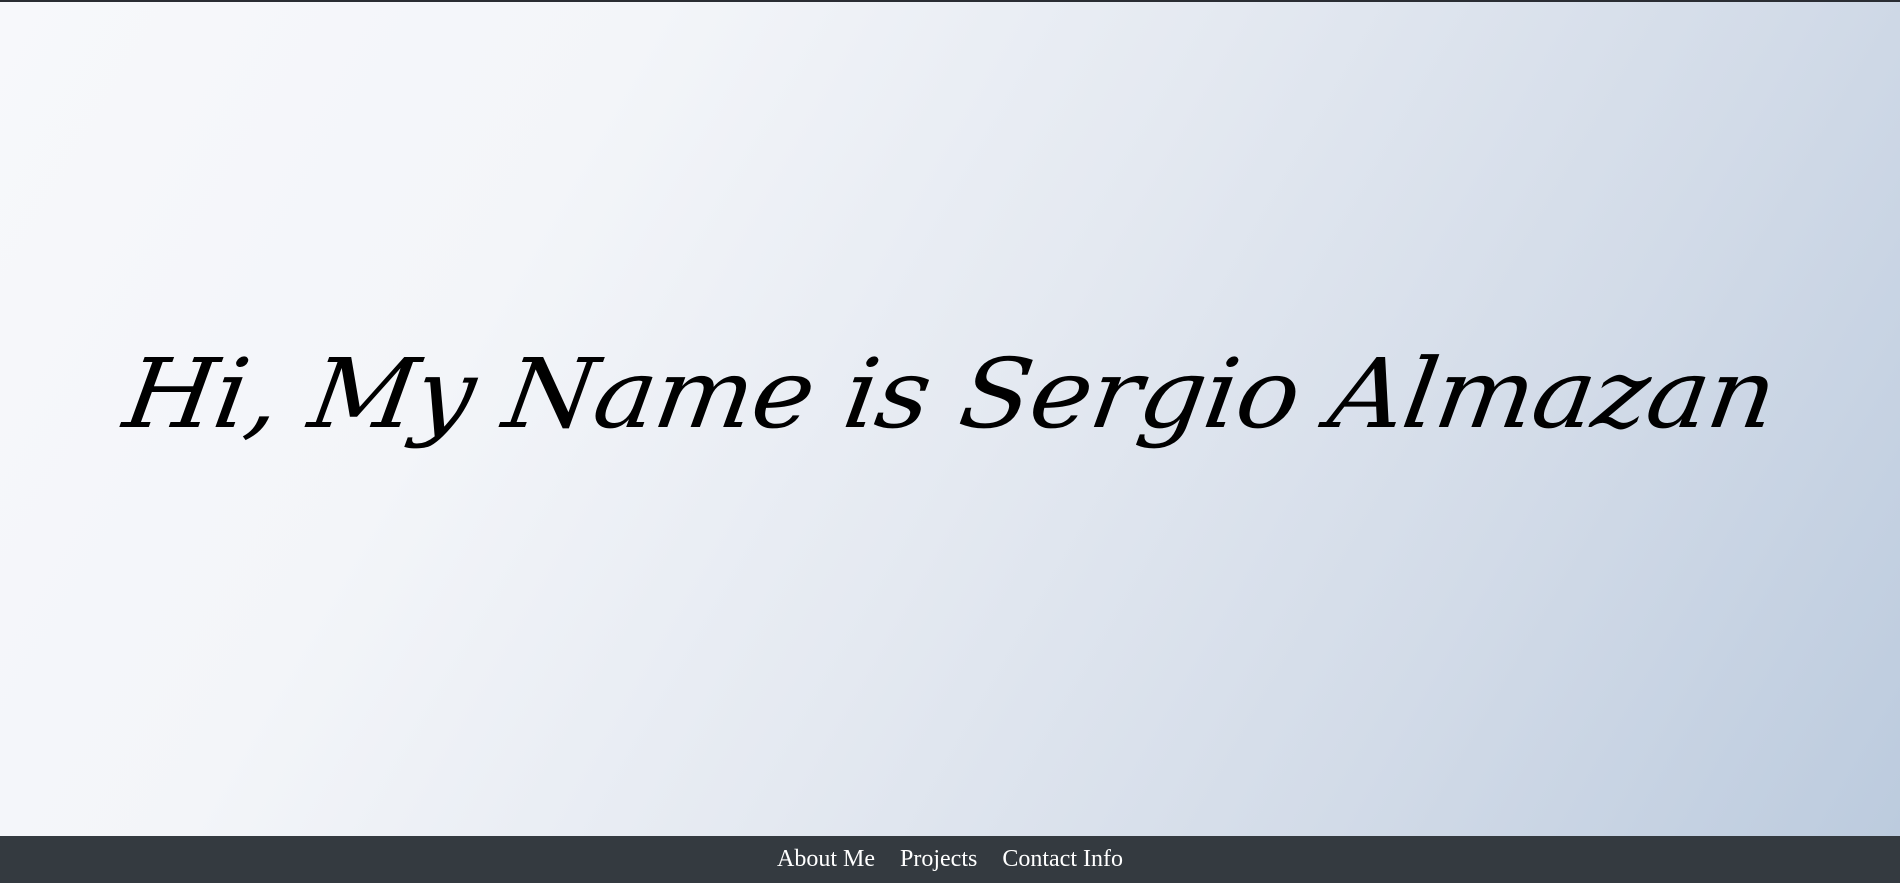  What do you see at coordinates (826, 859) in the screenshot?
I see `nav-link-about-me: About Me` at bounding box center [826, 859].